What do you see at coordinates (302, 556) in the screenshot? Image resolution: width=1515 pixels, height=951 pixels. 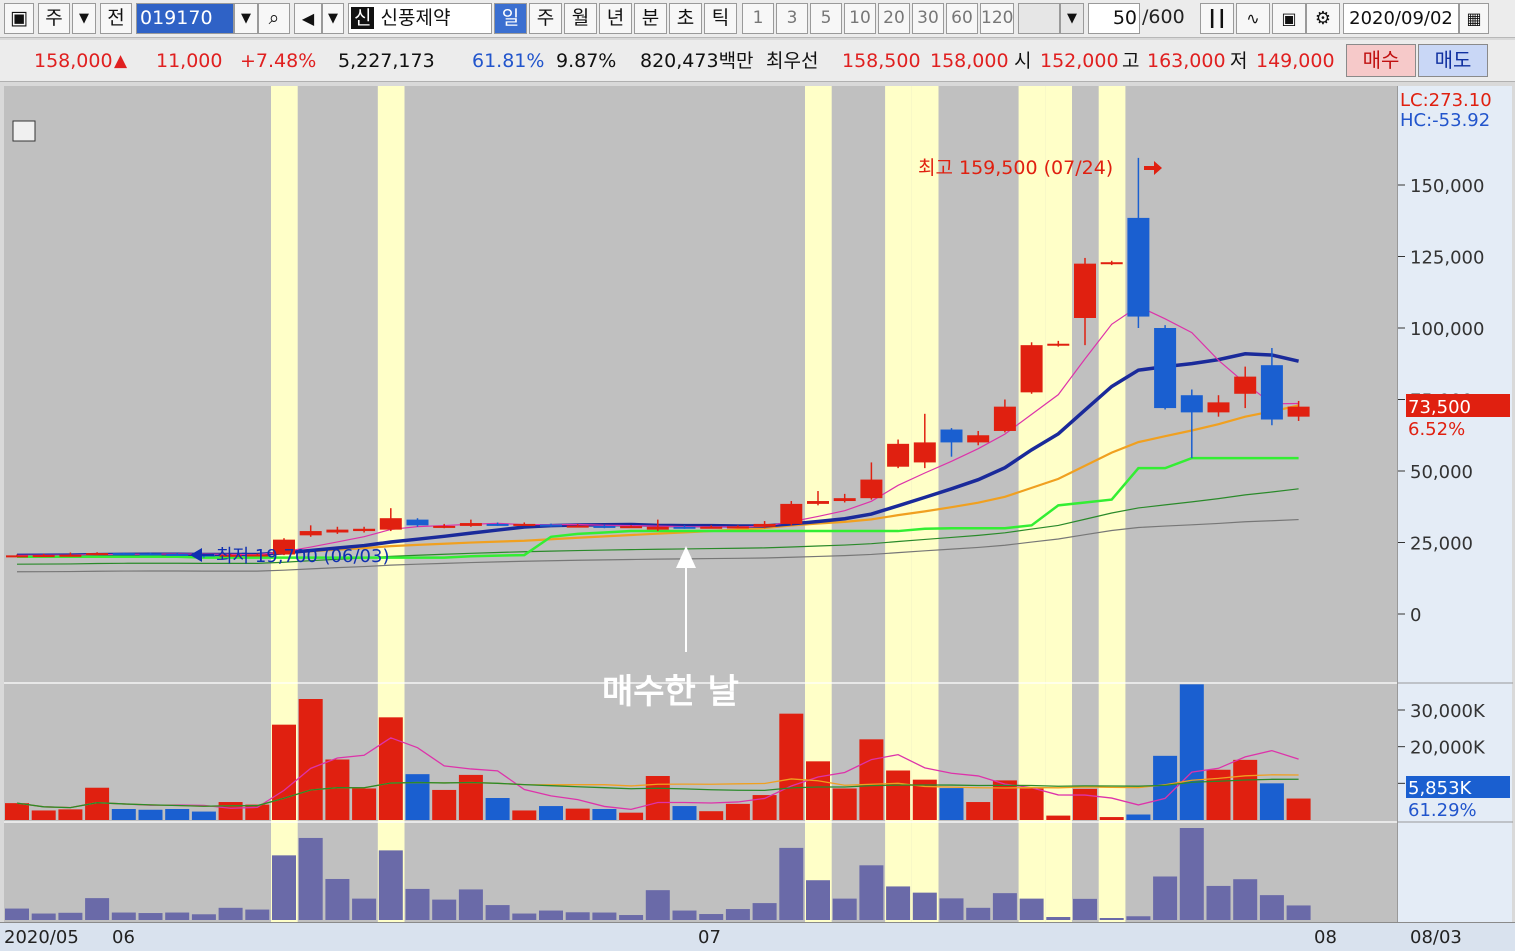 I see `low-annotation: 최저 19,700 (06/03)` at bounding box center [302, 556].